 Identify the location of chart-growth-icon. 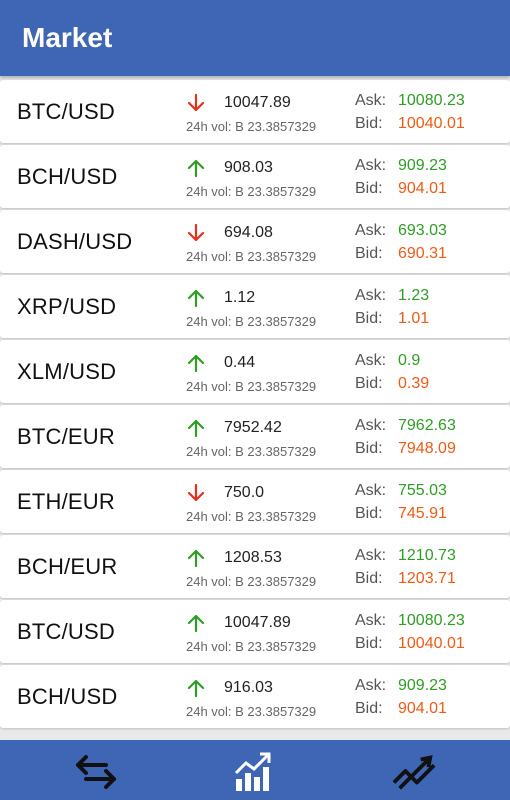
(252, 771).